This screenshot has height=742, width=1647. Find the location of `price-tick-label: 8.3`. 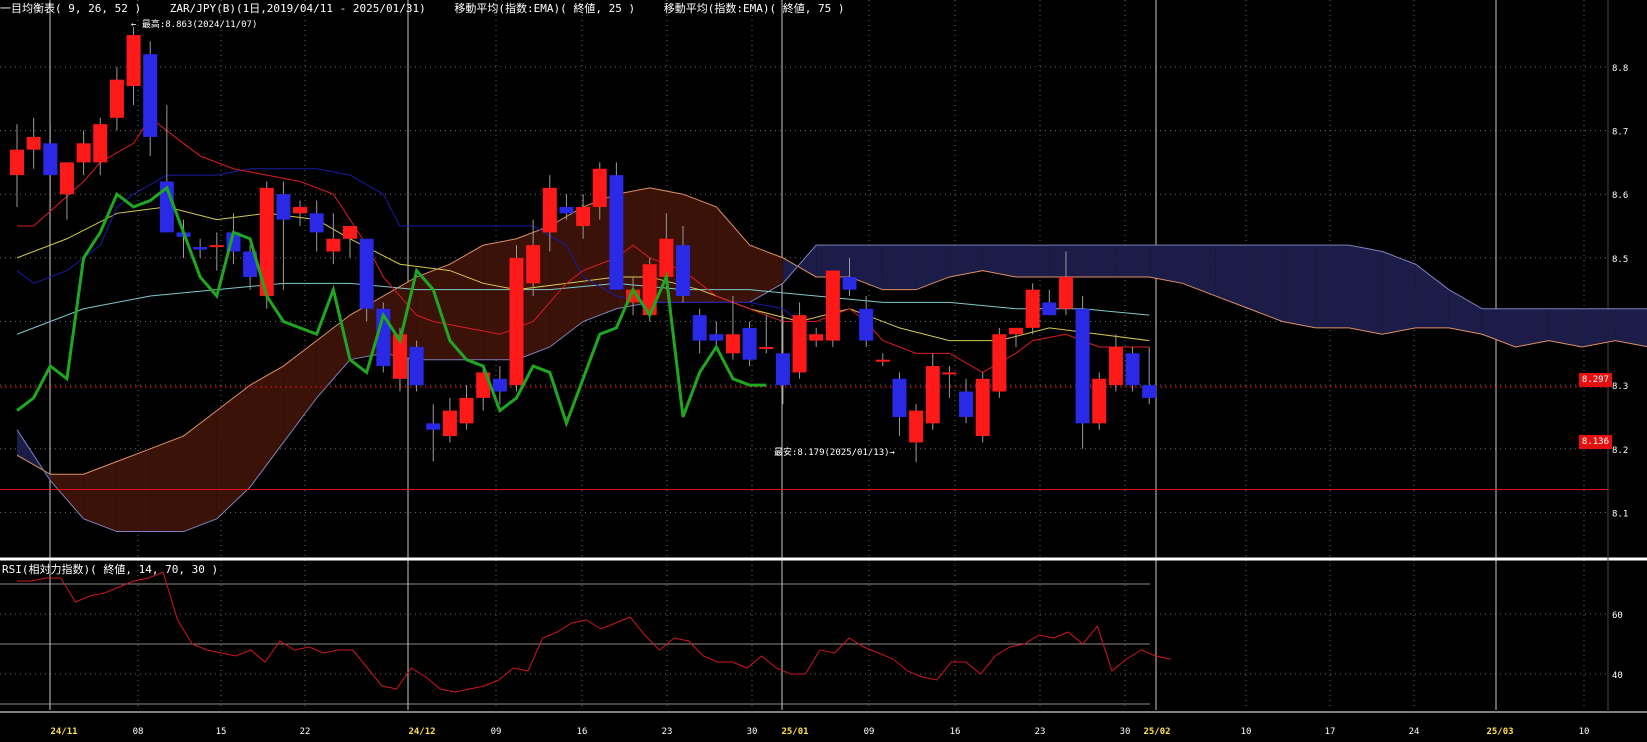

price-tick-label: 8.3 is located at coordinates (1620, 387).